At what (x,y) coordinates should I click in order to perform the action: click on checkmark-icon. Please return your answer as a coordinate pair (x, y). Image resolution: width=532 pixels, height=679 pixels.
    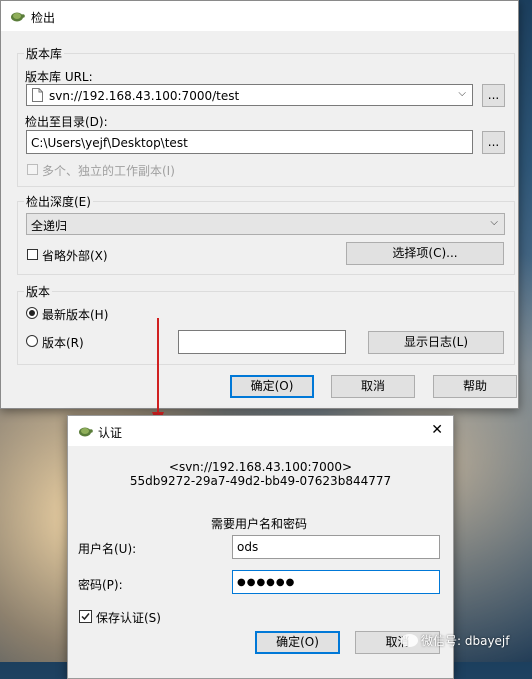
    Looking at the image, I should click on (85, 617).